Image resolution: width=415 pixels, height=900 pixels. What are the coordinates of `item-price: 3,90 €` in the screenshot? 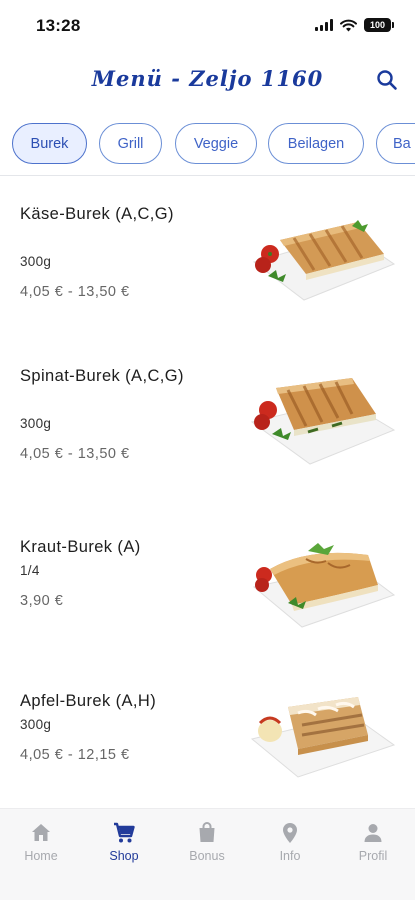 It's located at (42, 601).